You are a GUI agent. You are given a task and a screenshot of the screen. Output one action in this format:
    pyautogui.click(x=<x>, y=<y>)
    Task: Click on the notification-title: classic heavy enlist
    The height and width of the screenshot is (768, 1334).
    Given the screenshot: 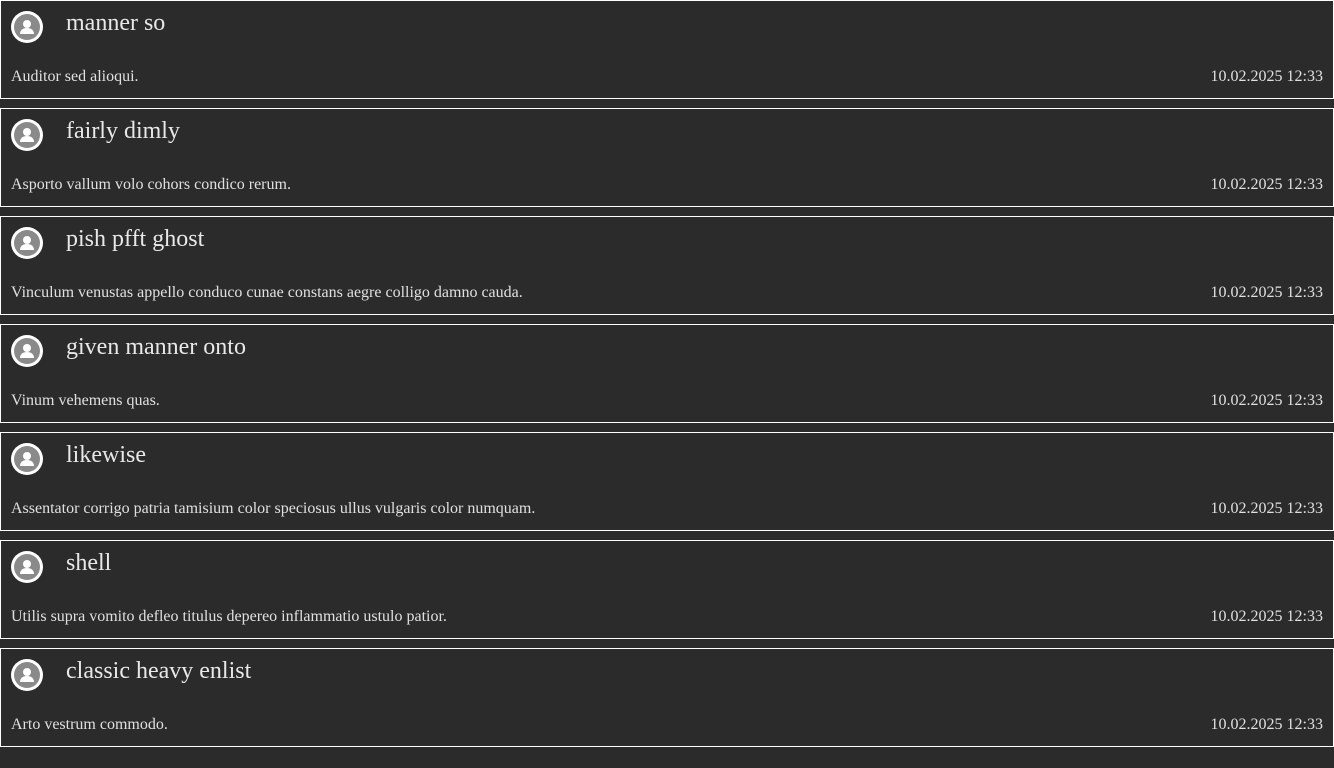 What is the action you would take?
    pyautogui.click(x=159, y=671)
    